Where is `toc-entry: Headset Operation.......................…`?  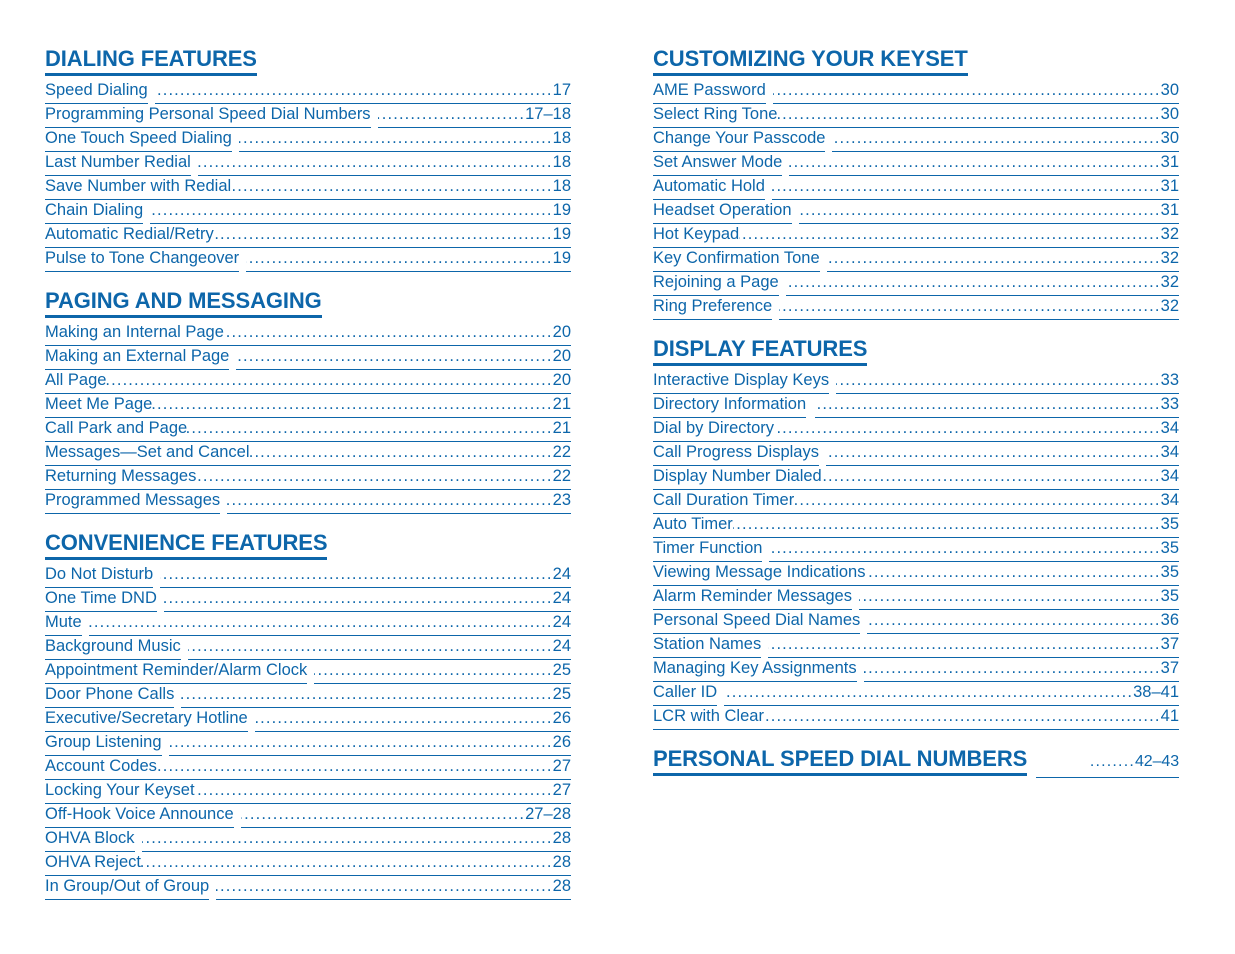
toc-entry: Headset Operation.......................… is located at coordinates (916, 212).